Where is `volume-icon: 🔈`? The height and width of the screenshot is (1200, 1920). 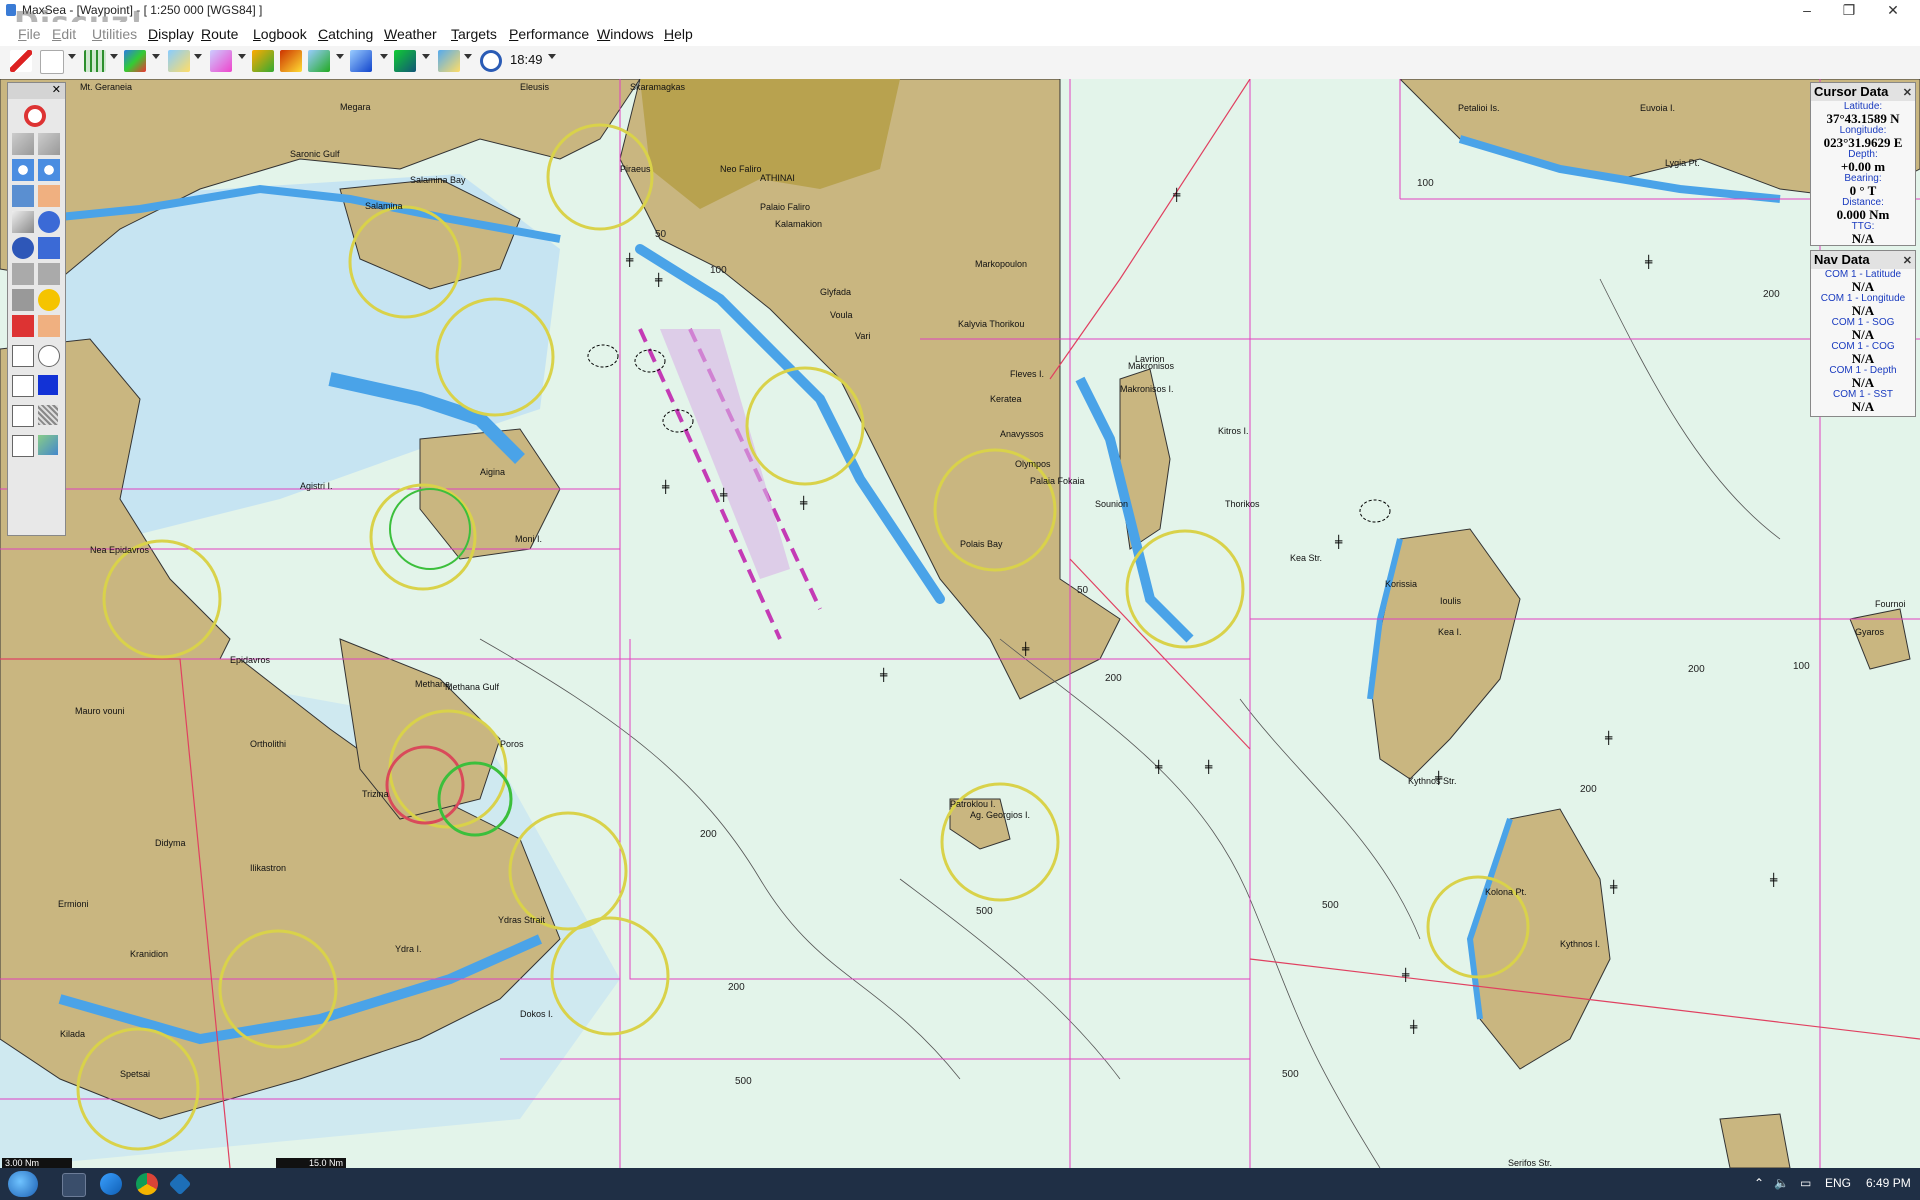
volume-icon: 🔈 is located at coordinates (1781, 1183).